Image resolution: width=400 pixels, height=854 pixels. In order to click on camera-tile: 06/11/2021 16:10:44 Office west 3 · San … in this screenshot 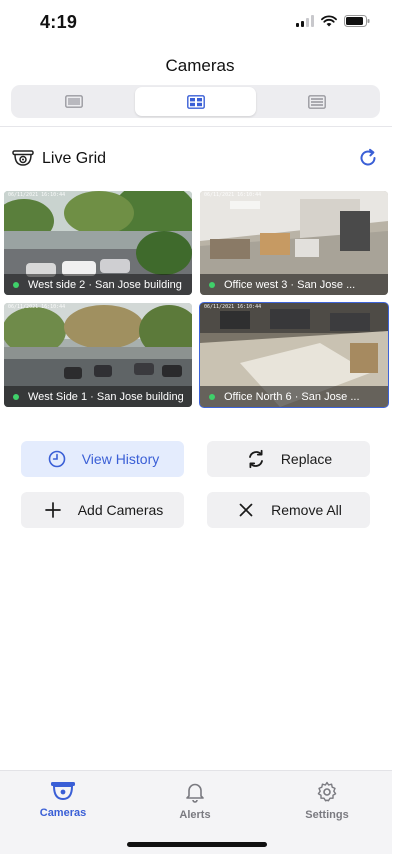, I will do `click(294, 243)`.